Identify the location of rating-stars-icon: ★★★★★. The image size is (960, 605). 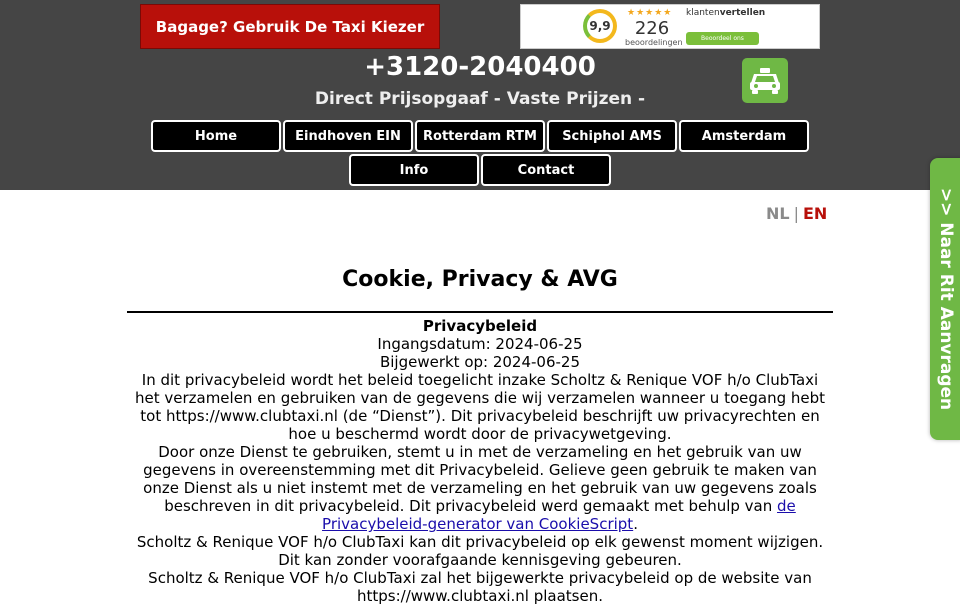
(650, 13).